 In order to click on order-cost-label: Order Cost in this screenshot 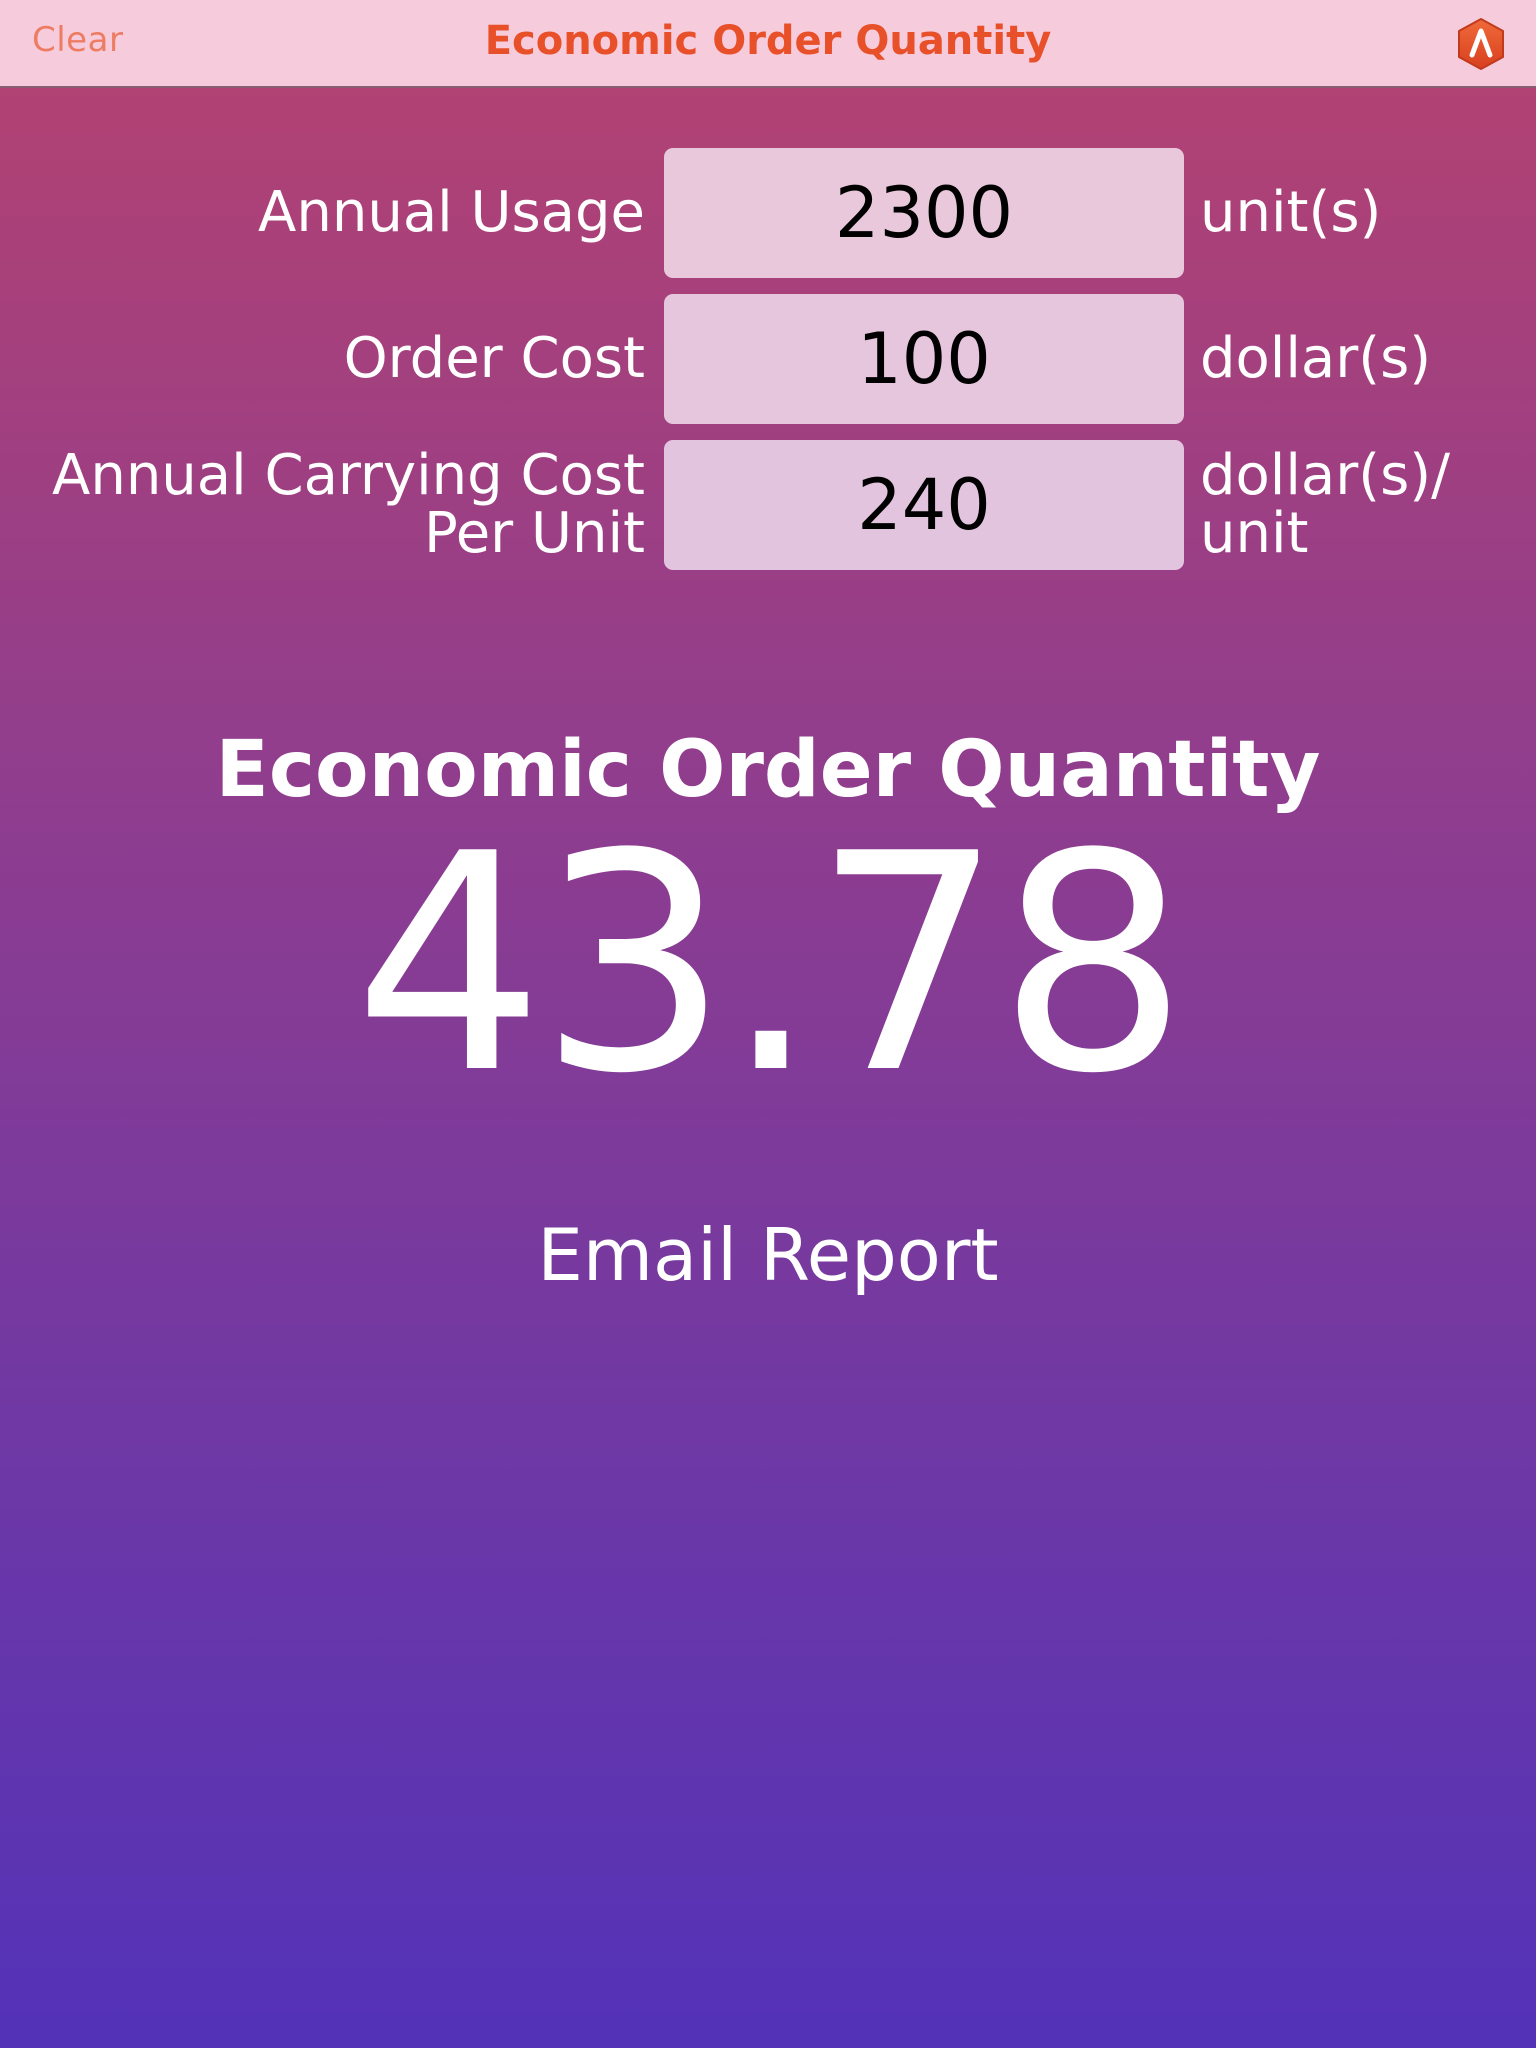, I will do `click(345, 359)`.